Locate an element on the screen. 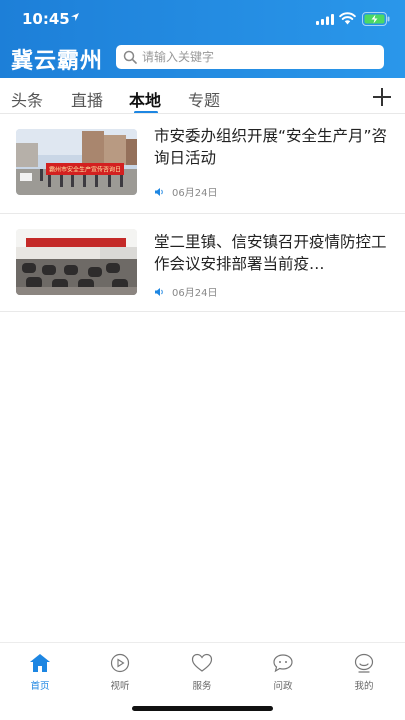  tabbar-item-profile: 我的 is located at coordinates (364, 672).